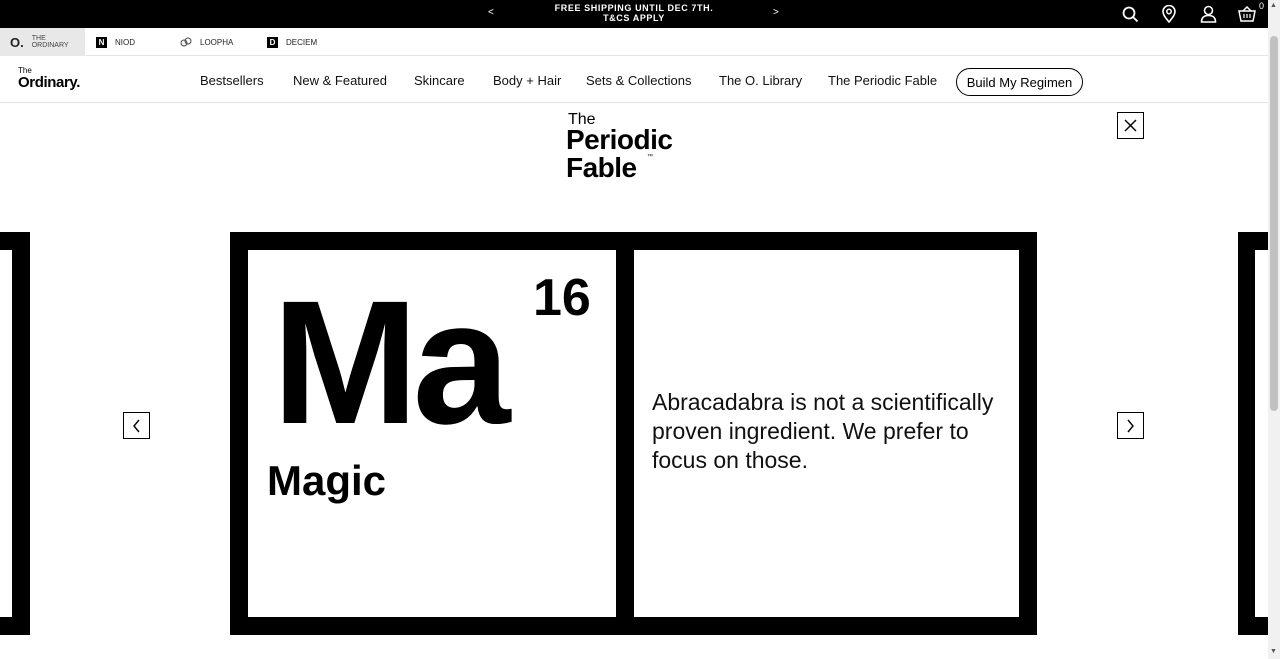 This screenshot has height=659, width=1280. I want to click on pf-logo-line-1: Periodic, so click(619, 139).